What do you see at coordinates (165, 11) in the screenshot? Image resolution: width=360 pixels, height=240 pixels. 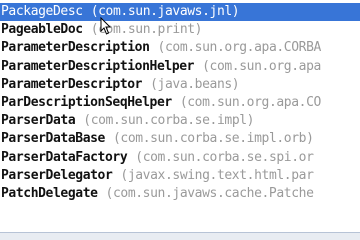 I see `package-name: (com.sun.javaws.jnl)` at bounding box center [165, 11].